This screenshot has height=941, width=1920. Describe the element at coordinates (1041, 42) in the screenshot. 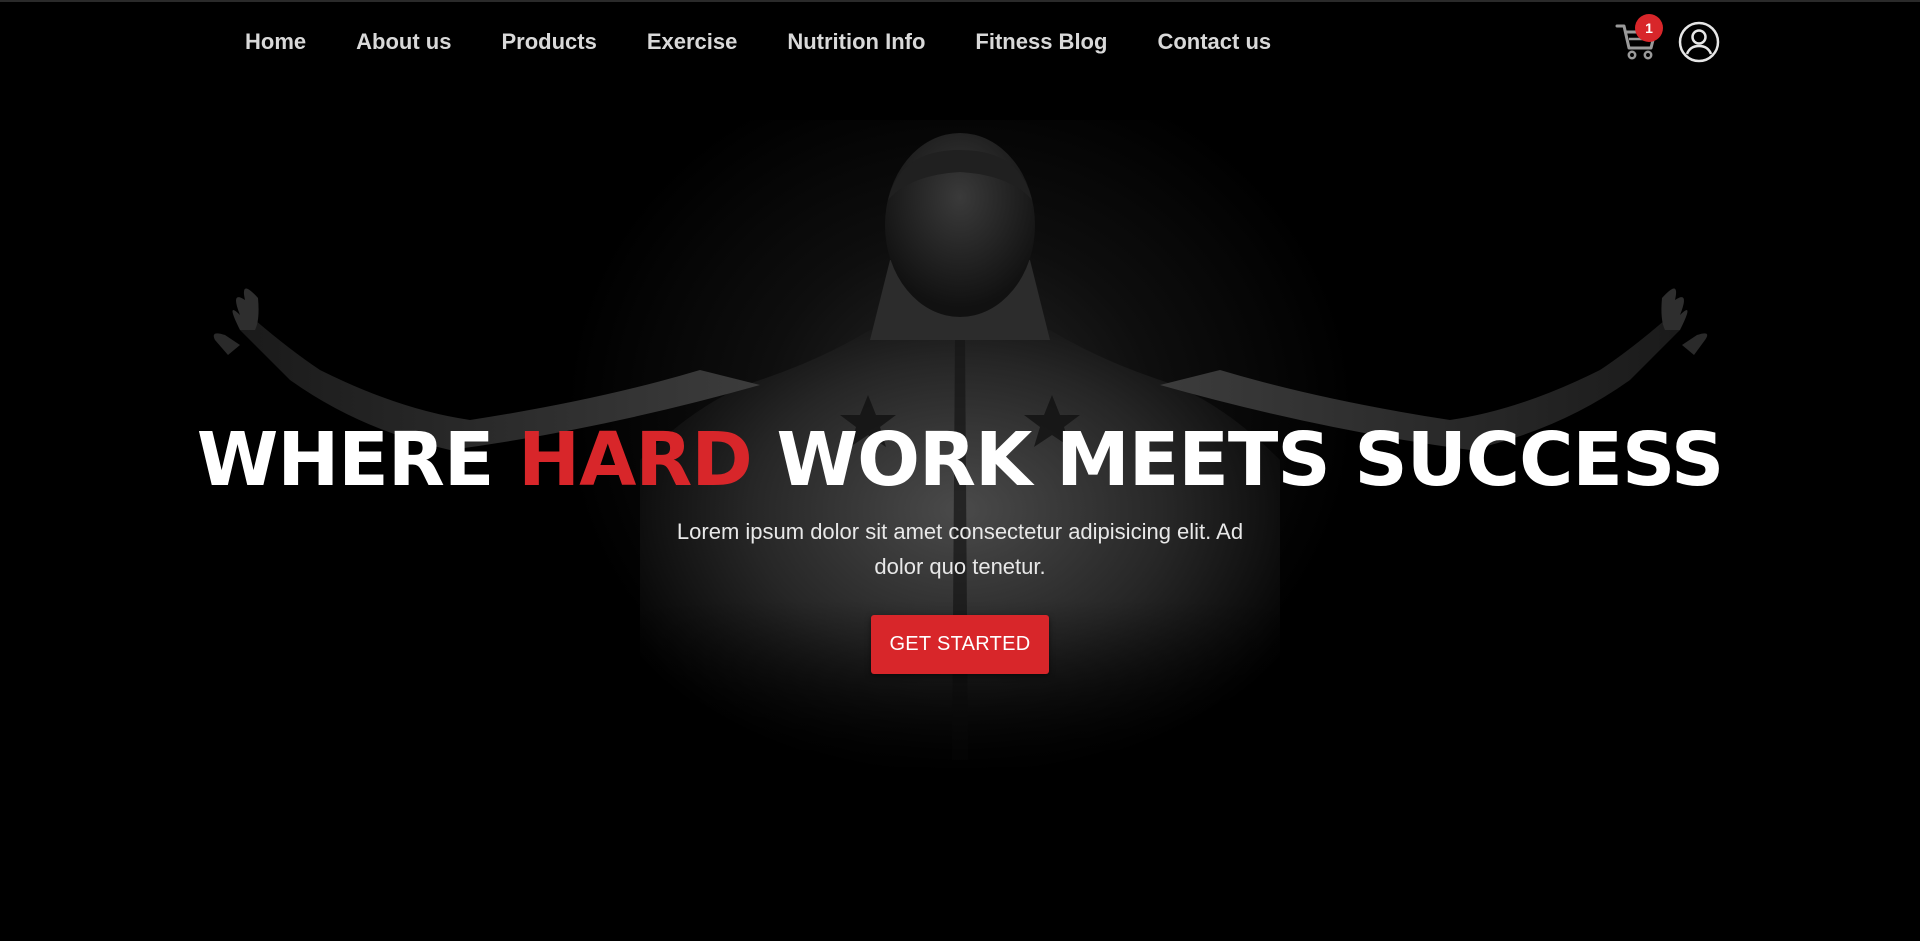

I see `nav-link-fitness-blog: Fitness Blog` at that location.